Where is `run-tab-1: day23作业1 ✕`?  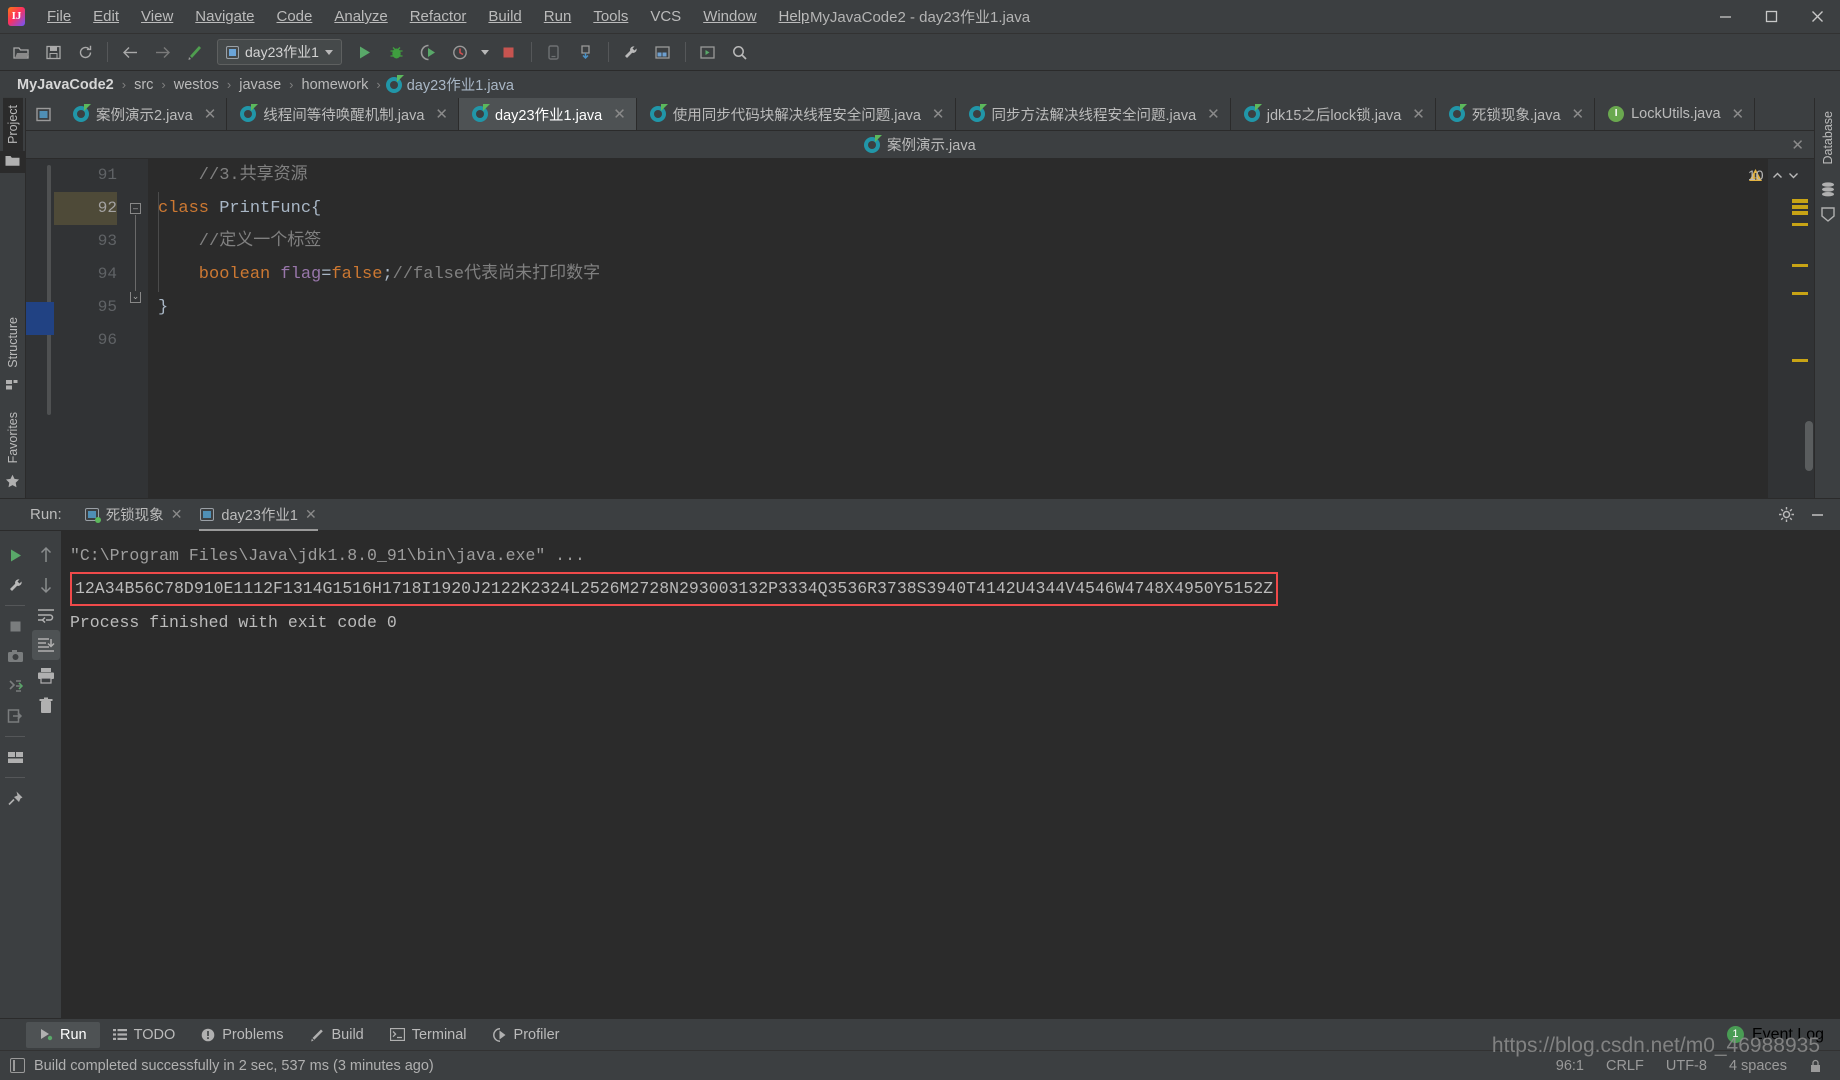 run-tab-1: day23作业1 ✕ is located at coordinates (258, 515).